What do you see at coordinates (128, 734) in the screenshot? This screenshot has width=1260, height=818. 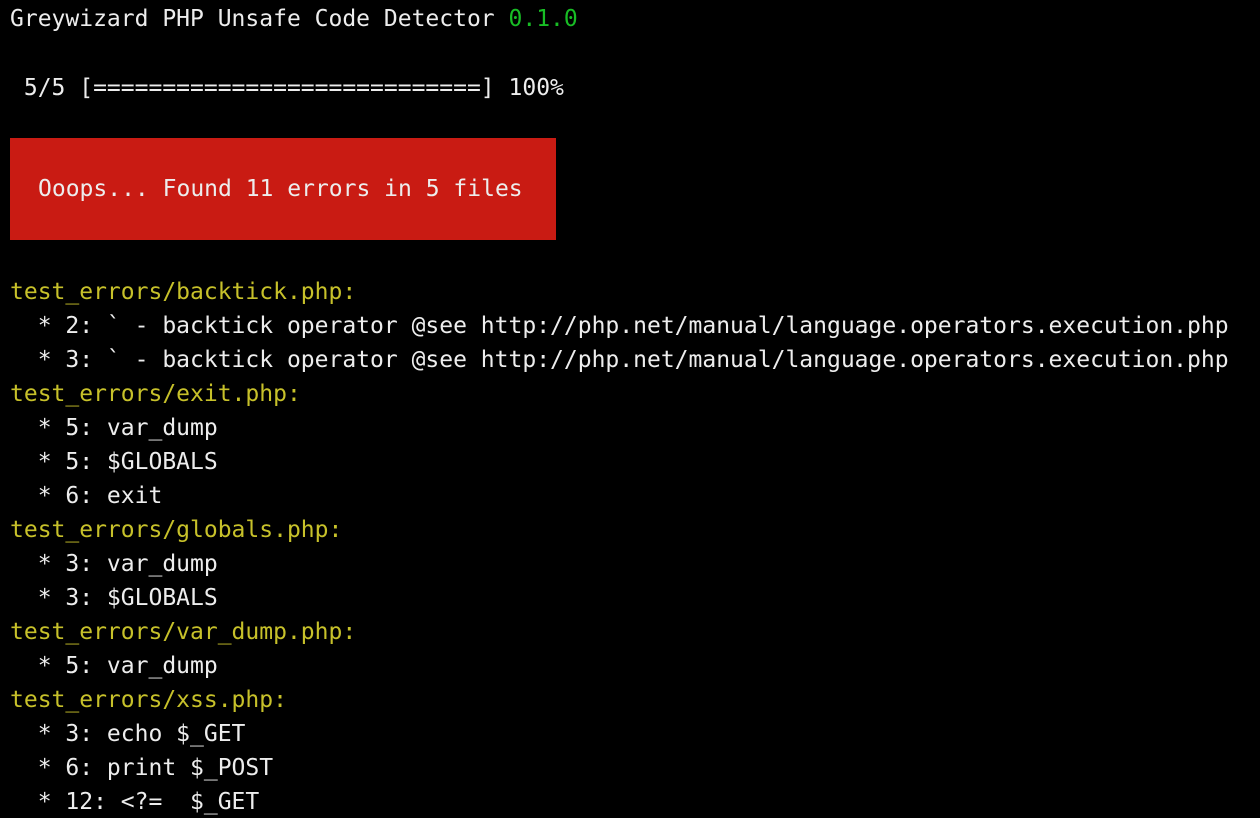 I see `error-entry: * 3: echo $_GET` at bounding box center [128, 734].